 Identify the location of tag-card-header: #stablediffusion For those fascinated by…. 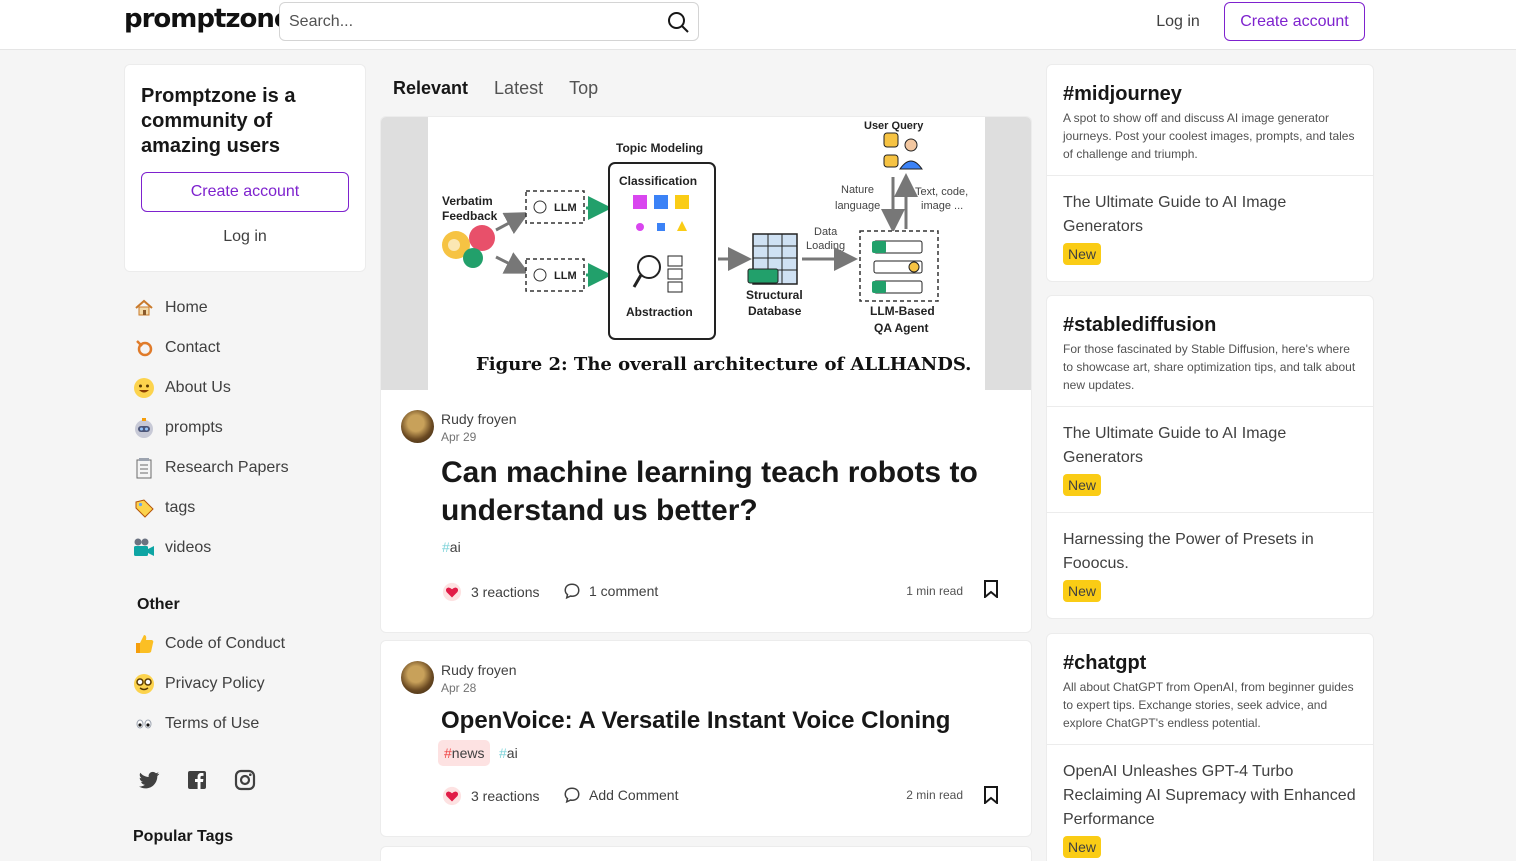
(1210, 351).